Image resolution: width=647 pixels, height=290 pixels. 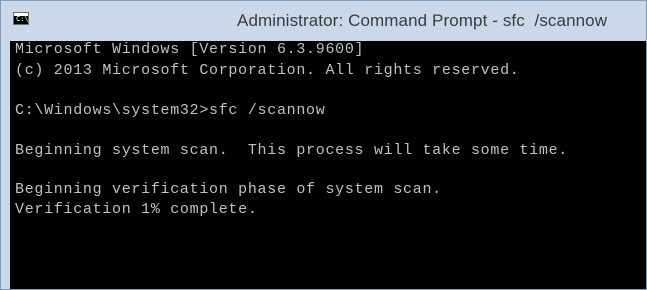 I want to click on command-prompt-icon: C:\, so click(x=21, y=18).